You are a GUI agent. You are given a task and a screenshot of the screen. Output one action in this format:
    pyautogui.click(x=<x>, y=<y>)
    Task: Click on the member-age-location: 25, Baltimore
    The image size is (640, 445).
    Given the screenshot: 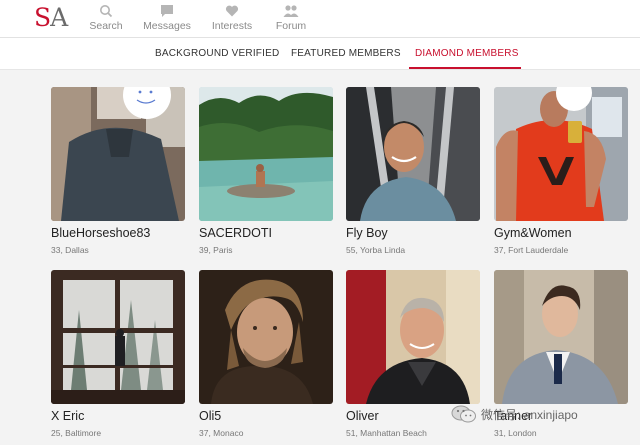 What is the action you would take?
    pyautogui.click(x=76, y=433)
    